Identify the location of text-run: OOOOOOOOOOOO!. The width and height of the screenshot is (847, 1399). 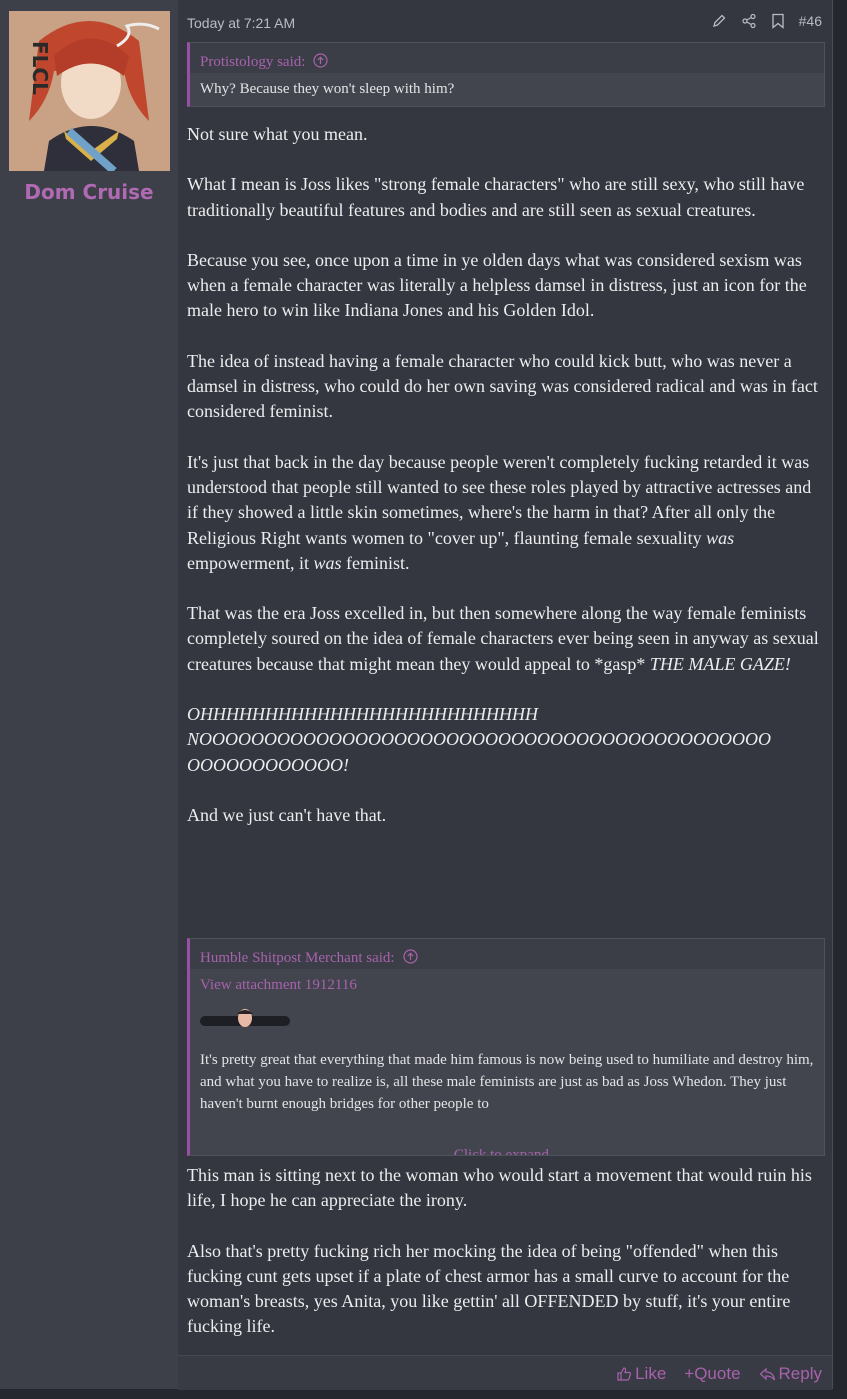
(268, 764).